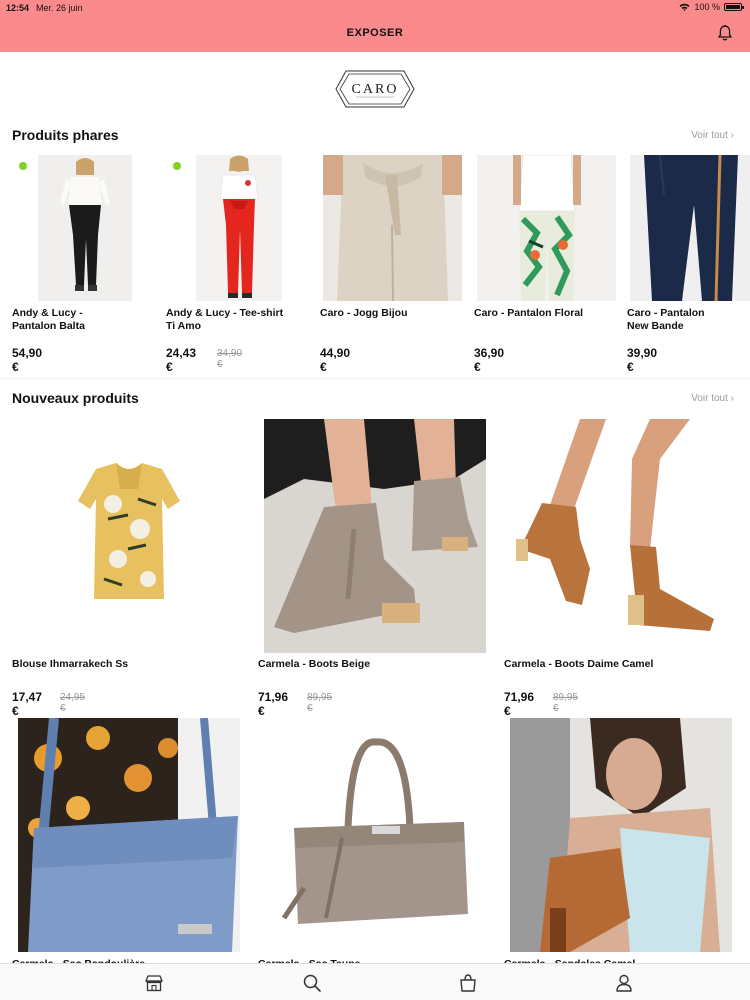  I want to click on product-name-line: Ti Amo, so click(184, 326).